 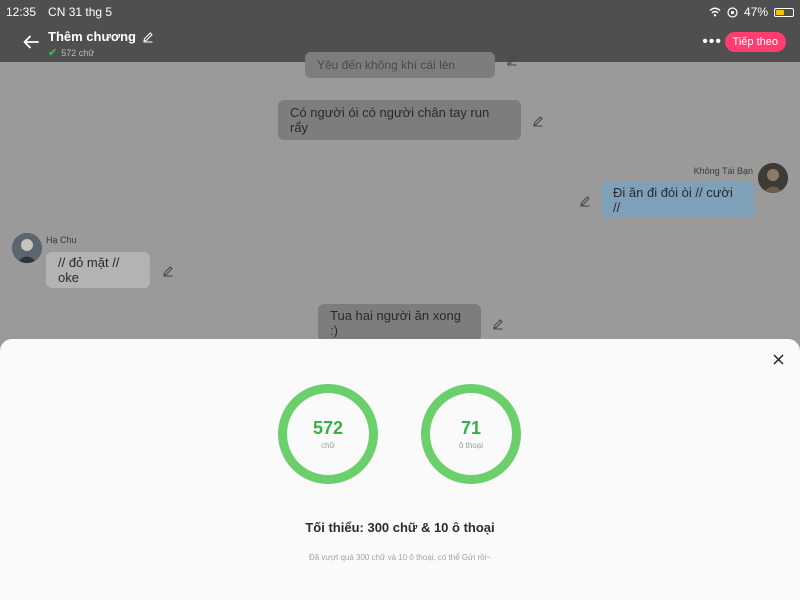 What do you see at coordinates (712, 42) in the screenshot?
I see `more-options-icon: •••` at bounding box center [712, 42].